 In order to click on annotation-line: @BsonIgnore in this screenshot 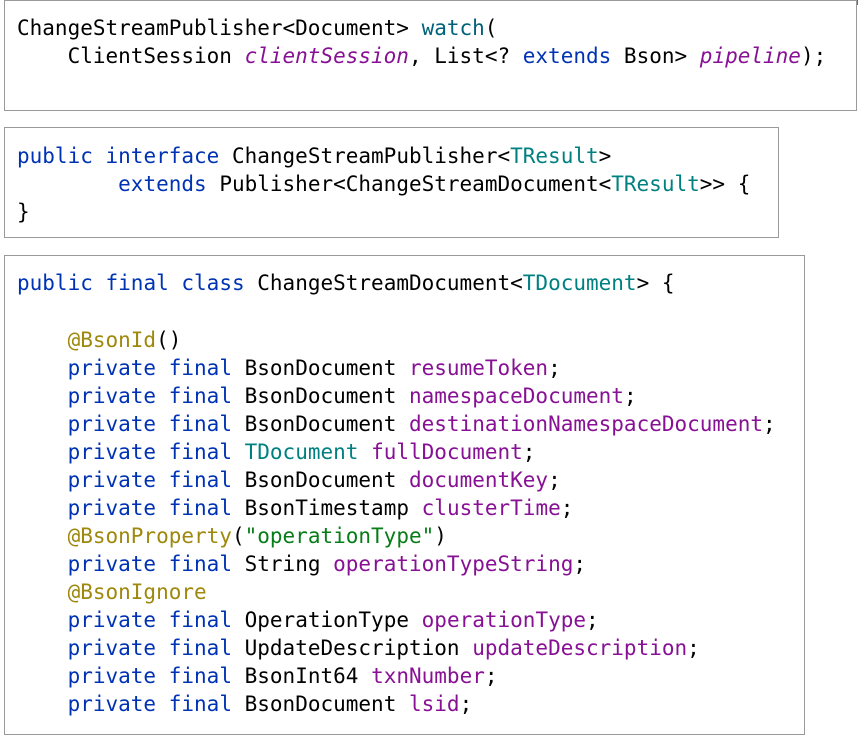, I will do `click(112, 592)`.